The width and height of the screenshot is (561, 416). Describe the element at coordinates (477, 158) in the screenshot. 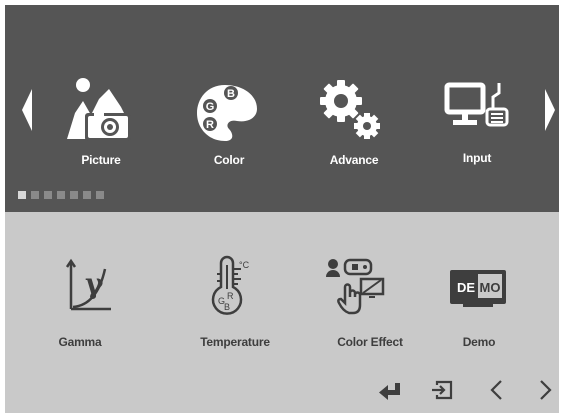

I see `menu-item-input-label: Input` at that location.